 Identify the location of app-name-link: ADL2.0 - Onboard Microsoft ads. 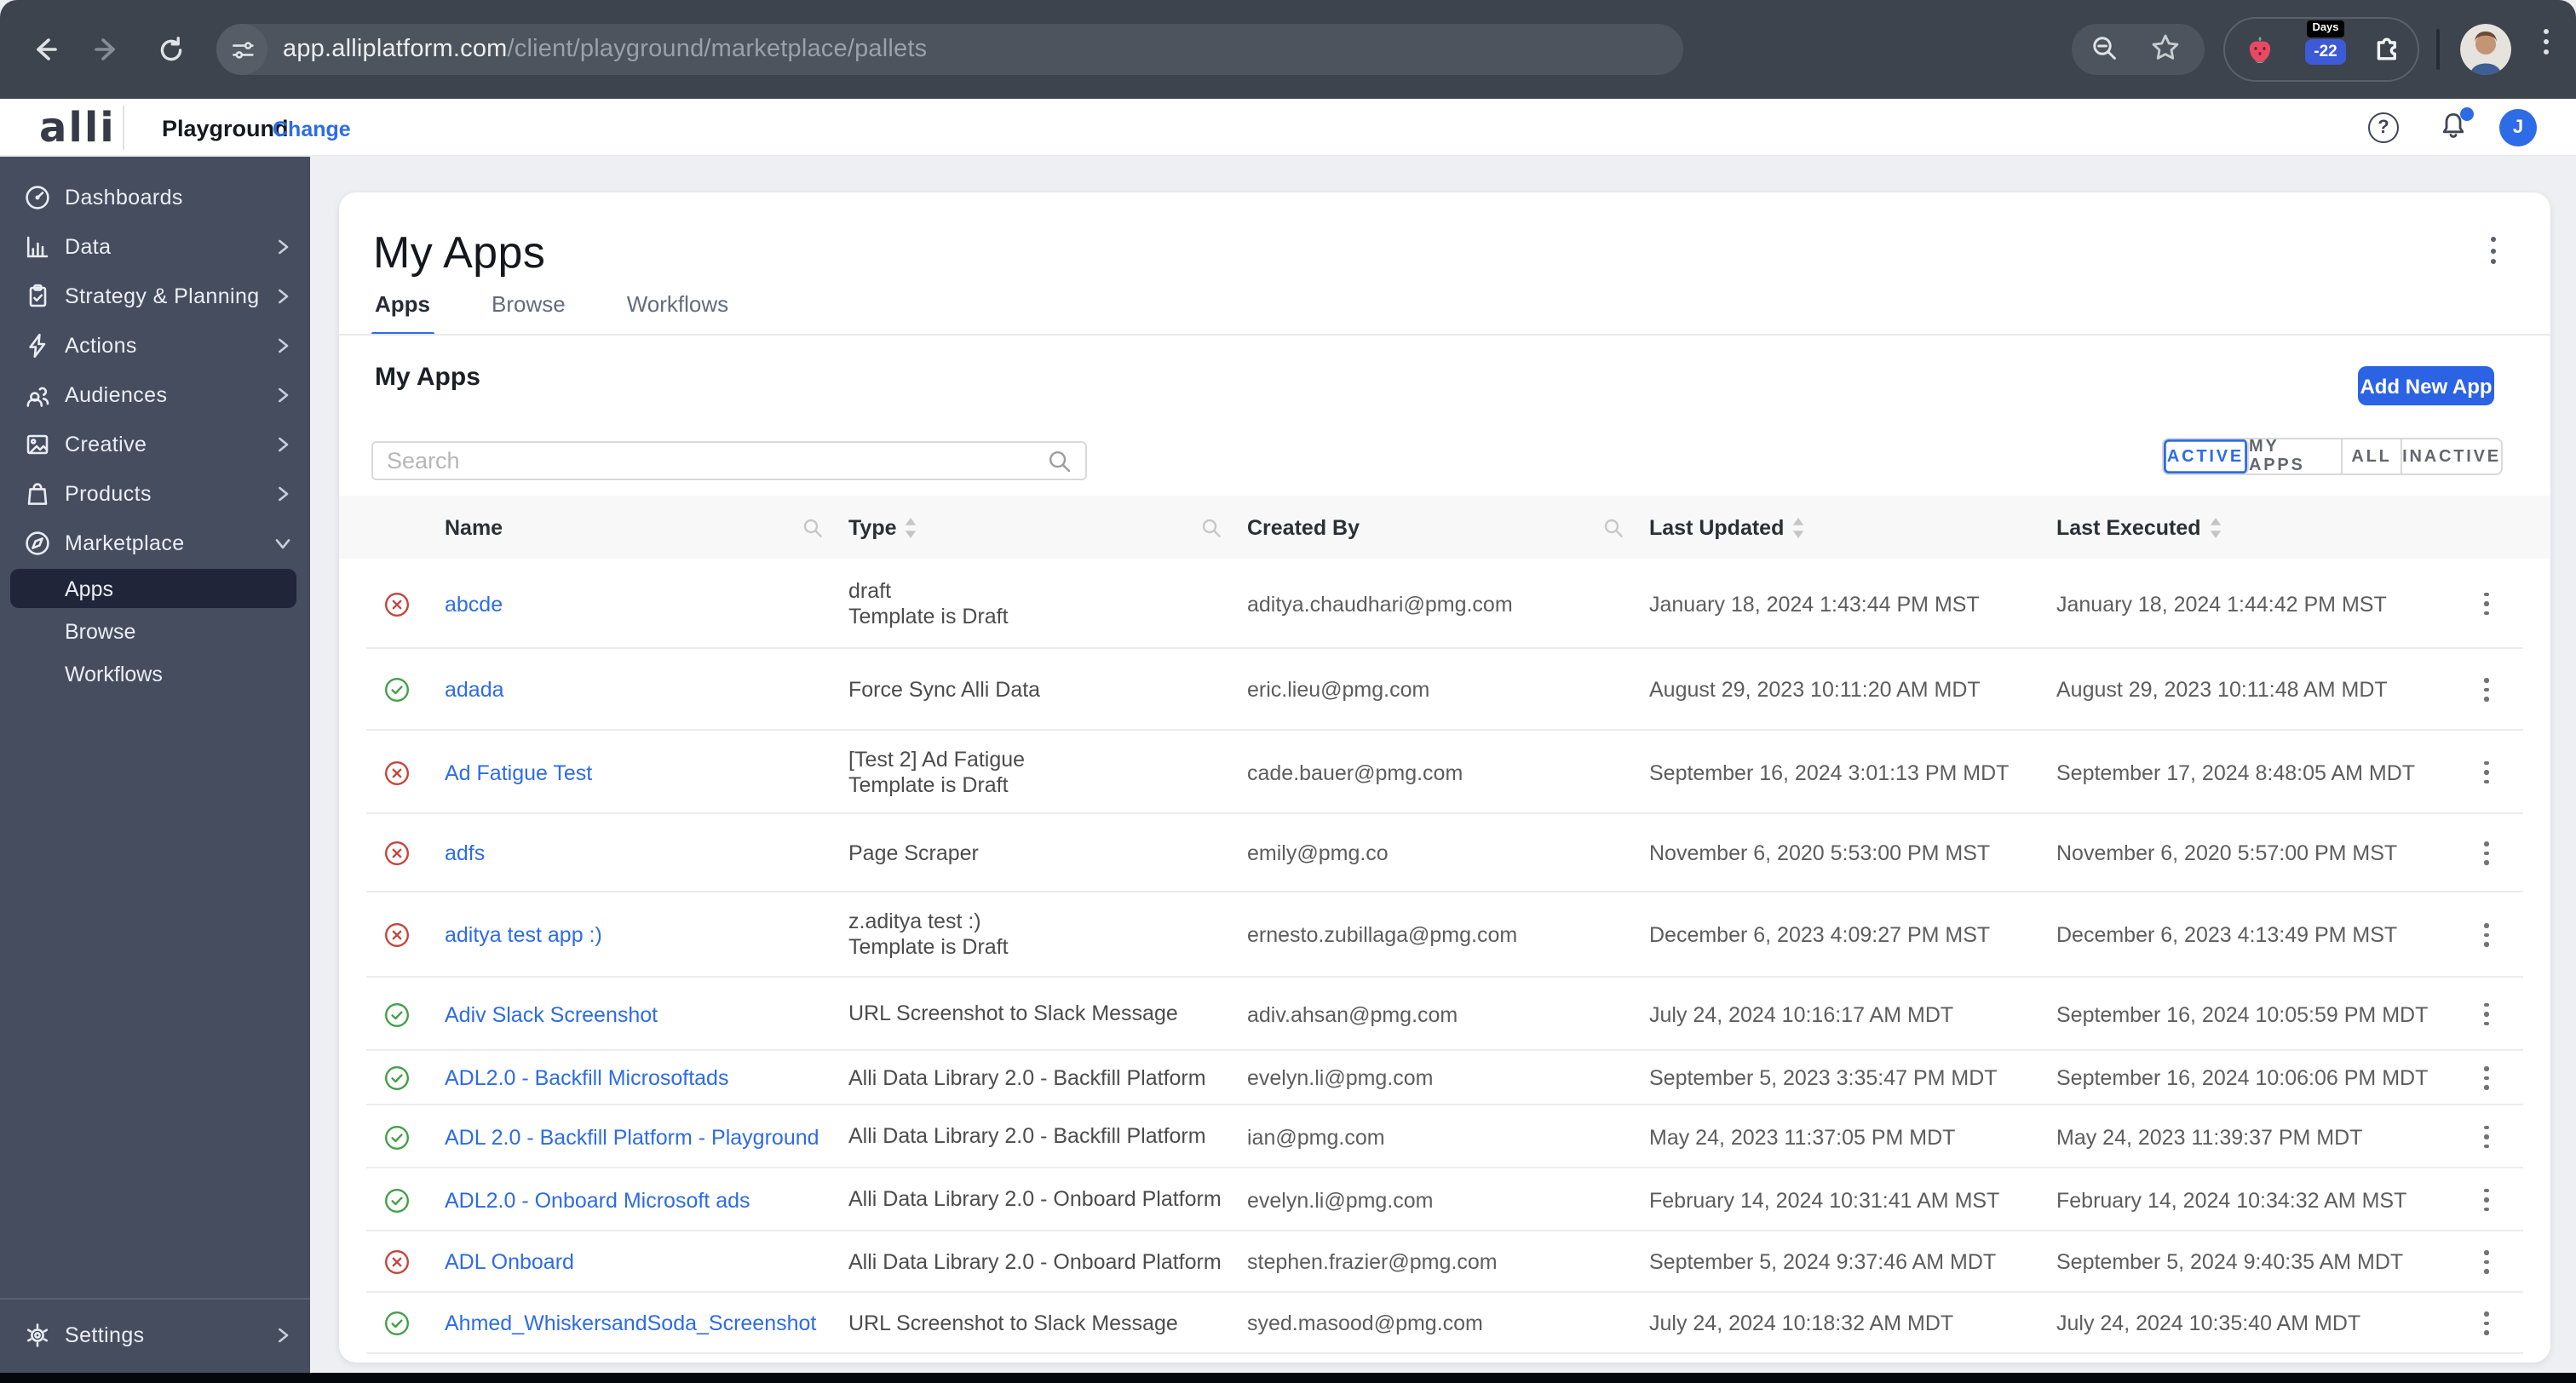
(598, 1200).